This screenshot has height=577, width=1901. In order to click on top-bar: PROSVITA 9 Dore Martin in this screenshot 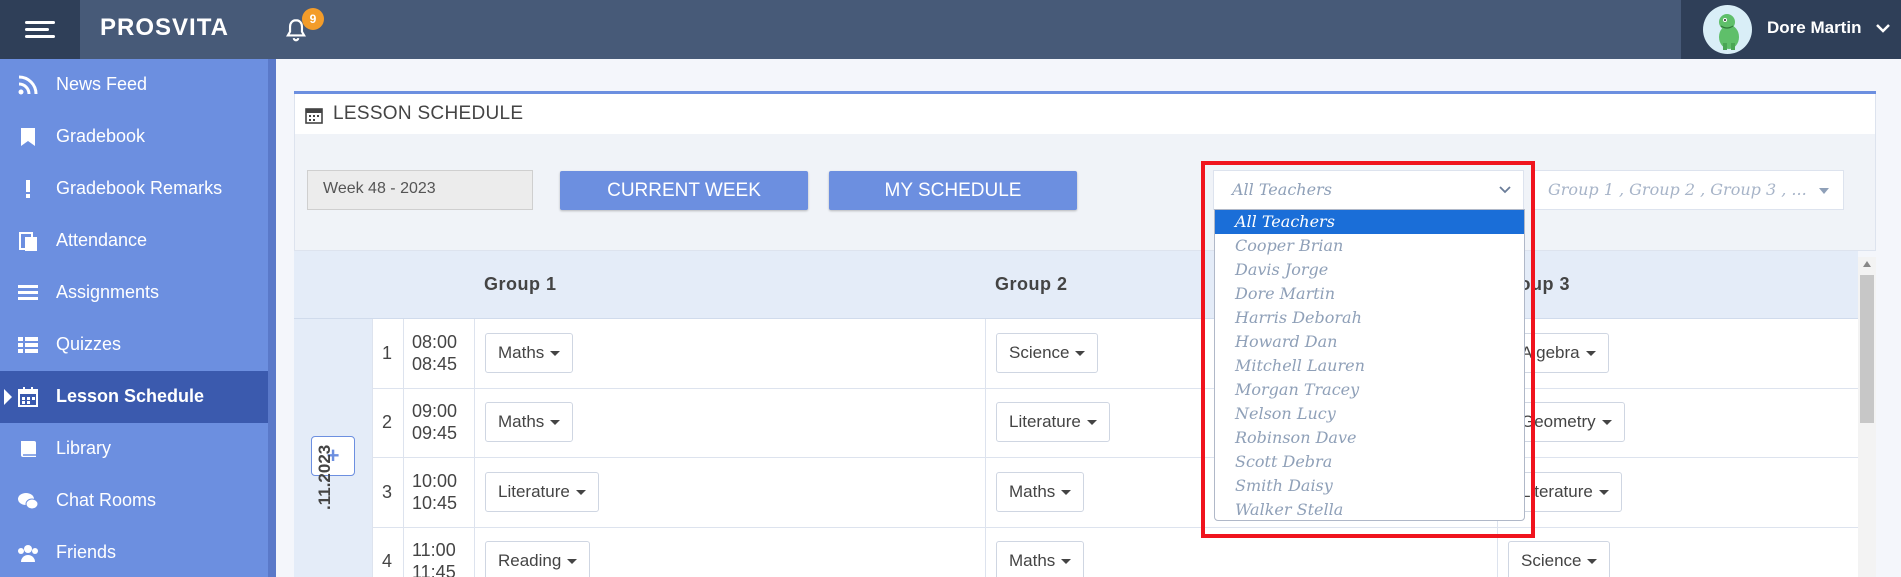, I will do `click(950, 29)`.